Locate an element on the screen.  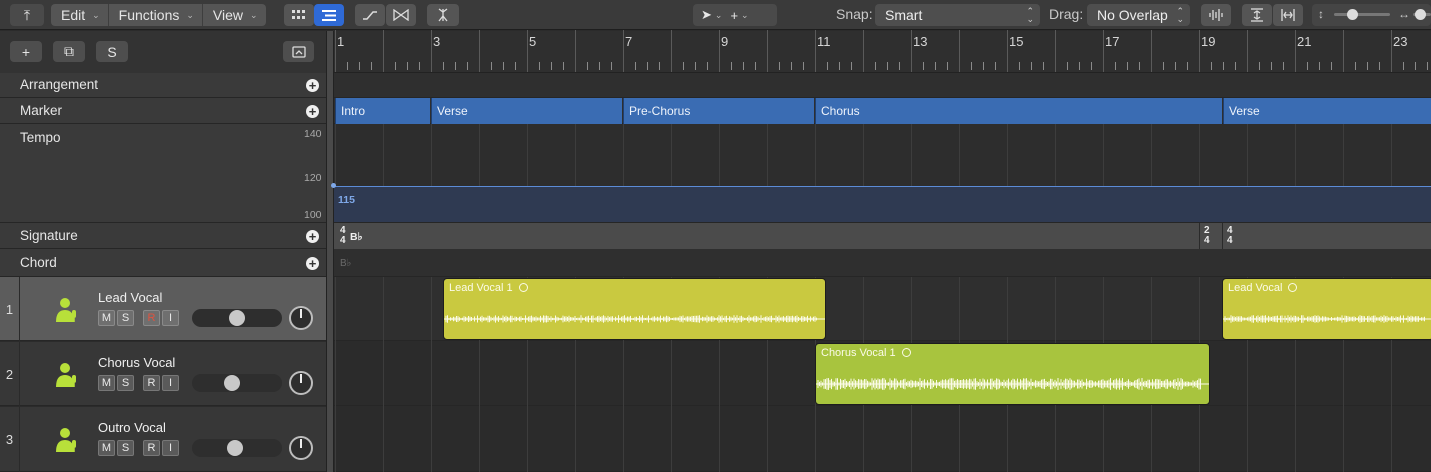
horizontal-fit-button is located at coordinates (1288, 15).